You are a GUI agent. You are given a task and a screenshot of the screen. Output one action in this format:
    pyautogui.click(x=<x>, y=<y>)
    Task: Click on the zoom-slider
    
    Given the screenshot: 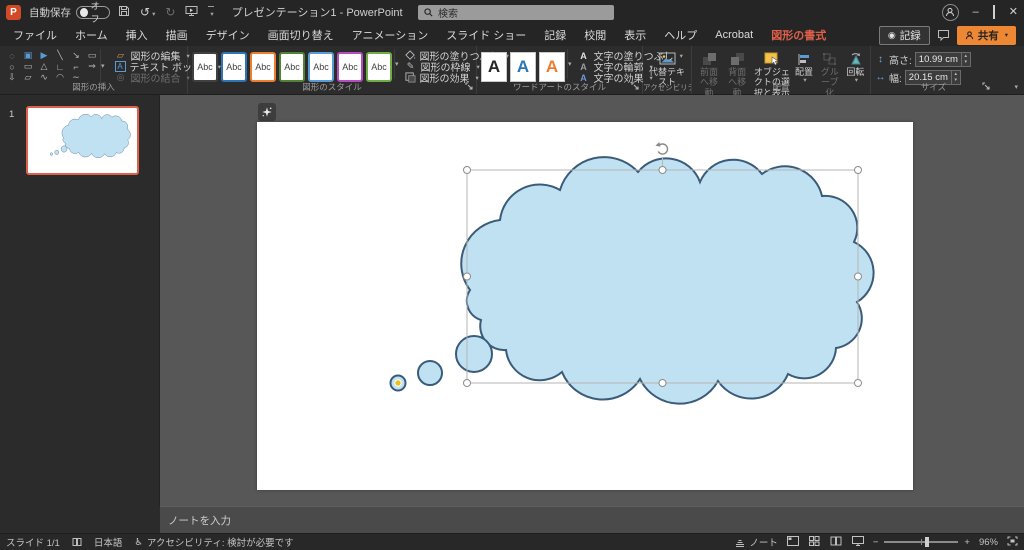 What is the action you would take?
    pyautogui.click(x=921, y=542)
    